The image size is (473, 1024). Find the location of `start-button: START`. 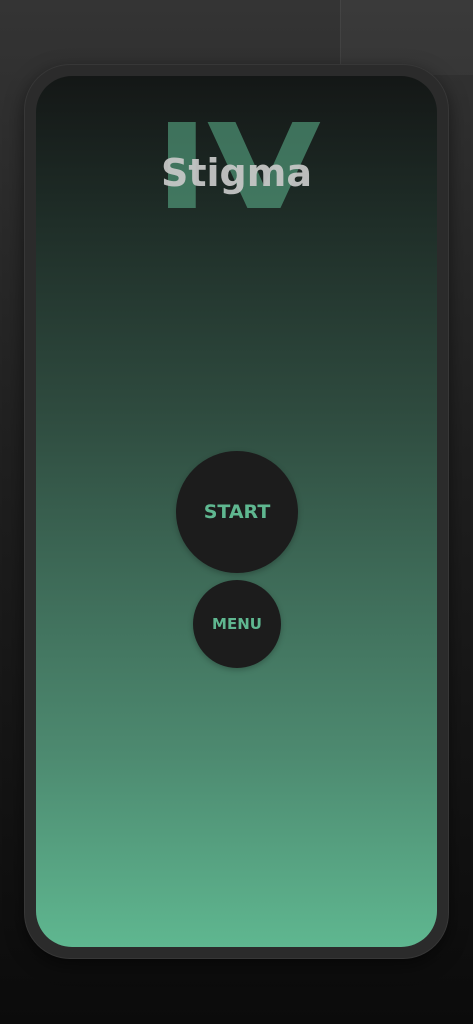

start-button: START is located at coordinates (237, 512).